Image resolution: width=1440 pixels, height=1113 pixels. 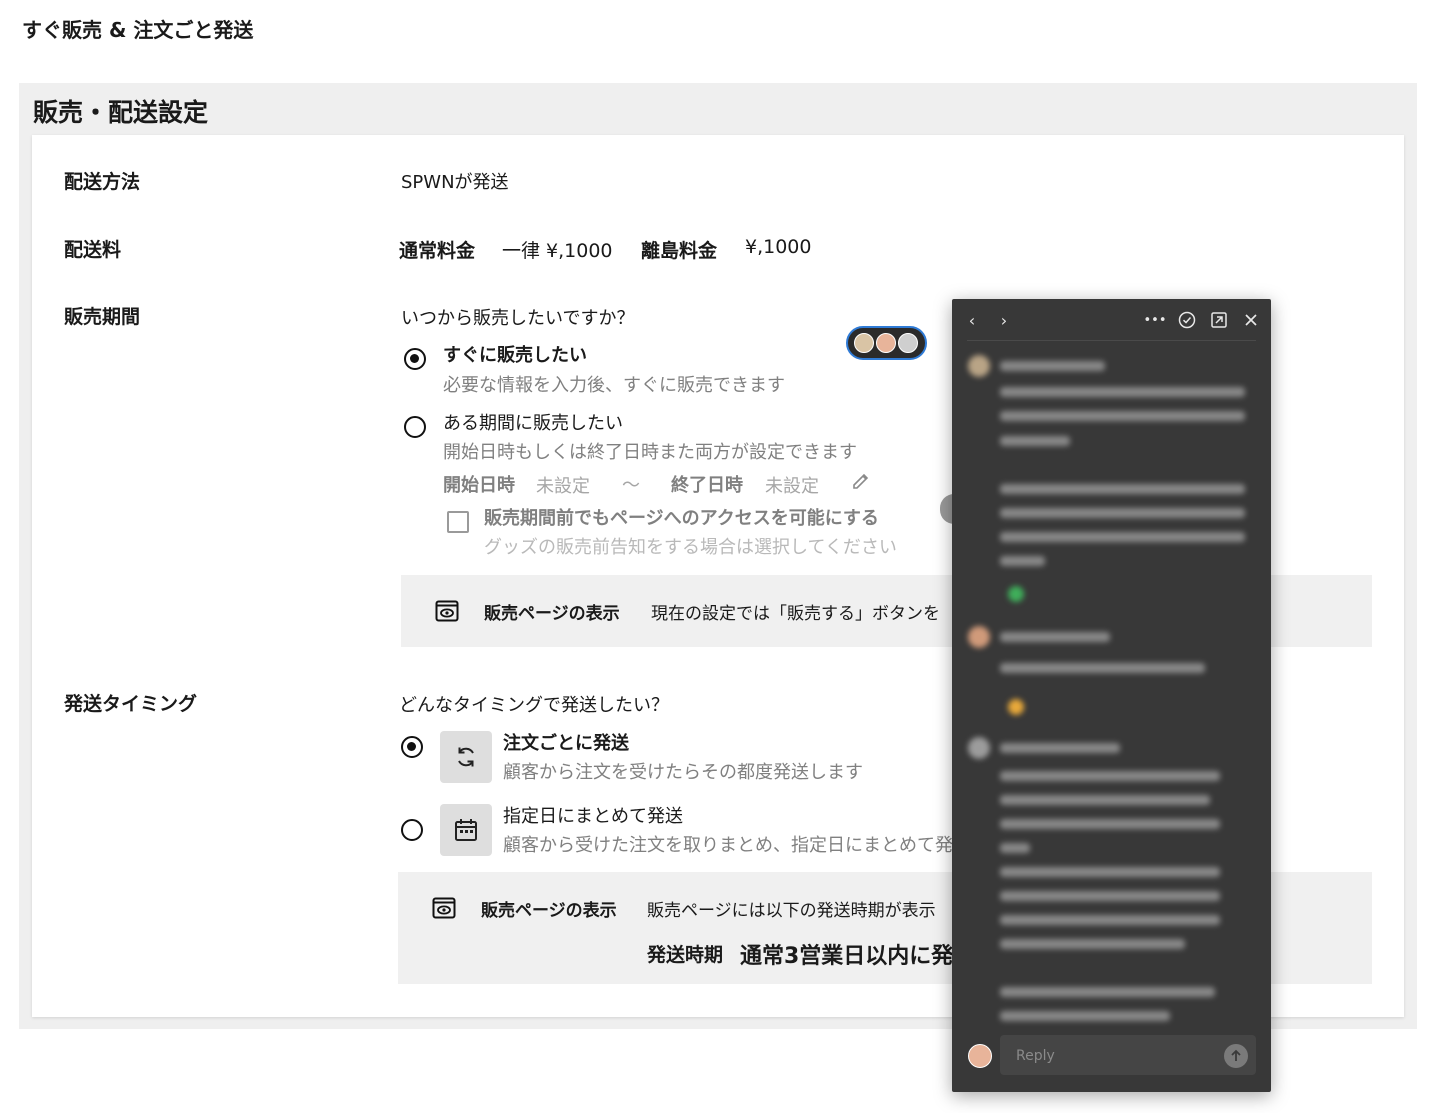 What do you see at coordinates (1219, 320) in the screenshot?
I see `popout-icon` at bounding box center [1219, 320].